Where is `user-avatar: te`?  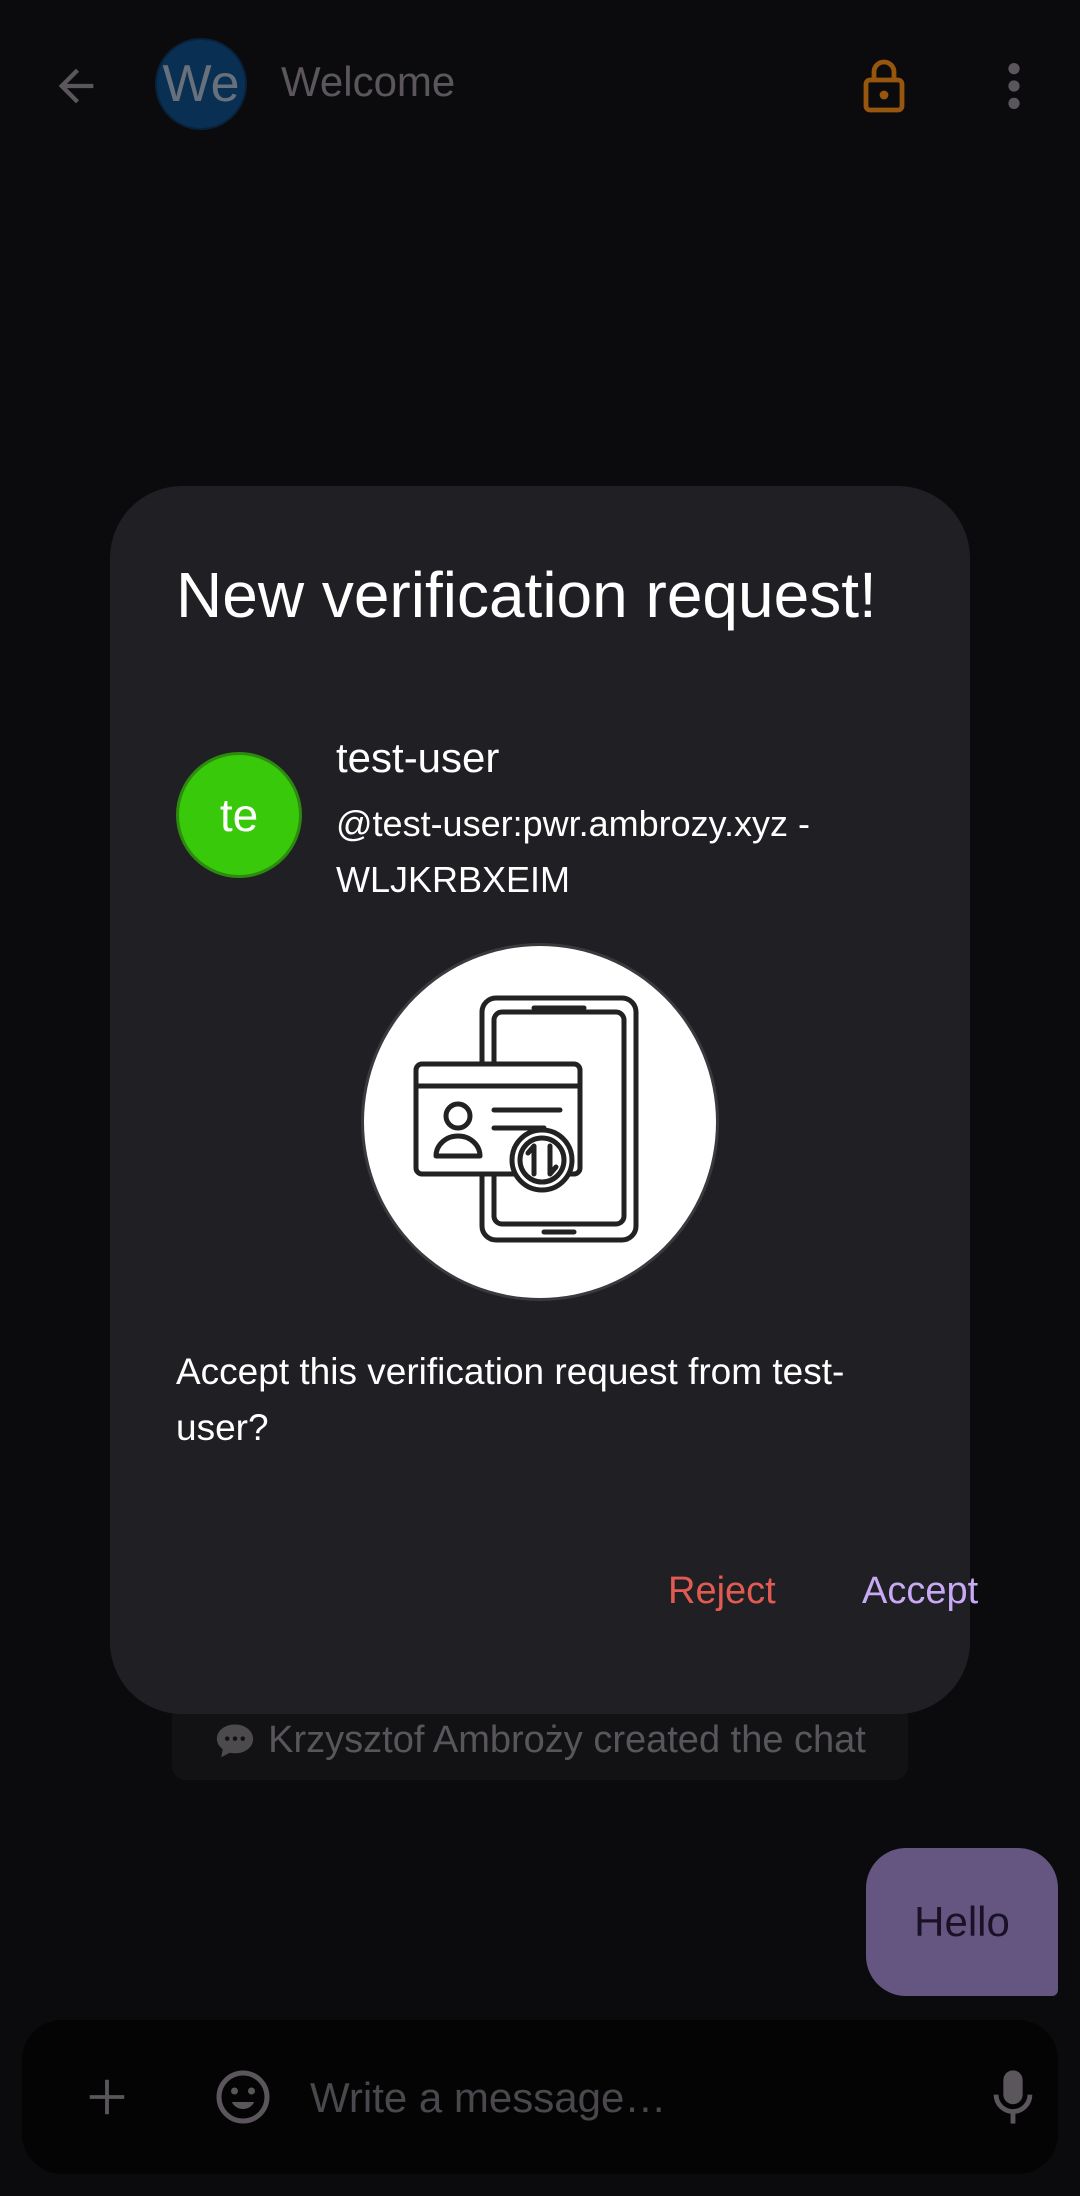
user-avatar: te is located at coordinates (239, 815).